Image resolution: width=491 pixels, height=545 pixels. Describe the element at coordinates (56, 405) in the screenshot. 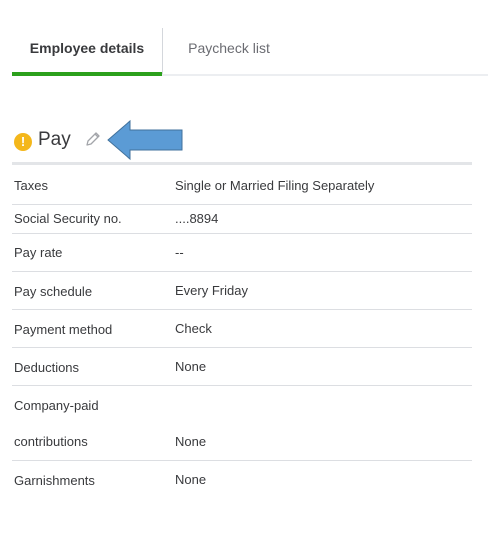

I see `row-label-line-1: Company-paid` at that location.